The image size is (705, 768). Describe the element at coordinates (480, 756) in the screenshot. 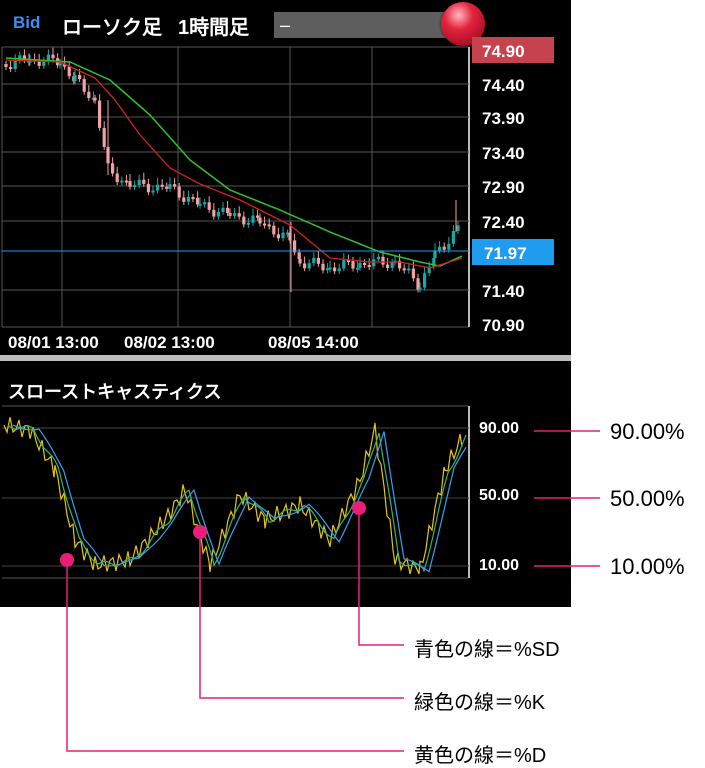

I see `legend-d: 黄色の線＝%D` at that location.